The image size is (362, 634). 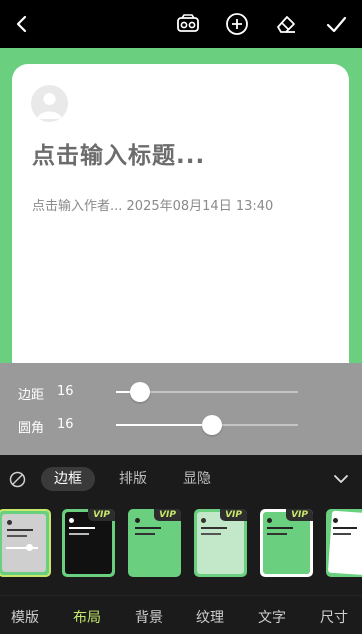 What do you see at coordinates (237, 24) in the screenshot?
I see `add-circle-icon` at bounding box center [237, 24].